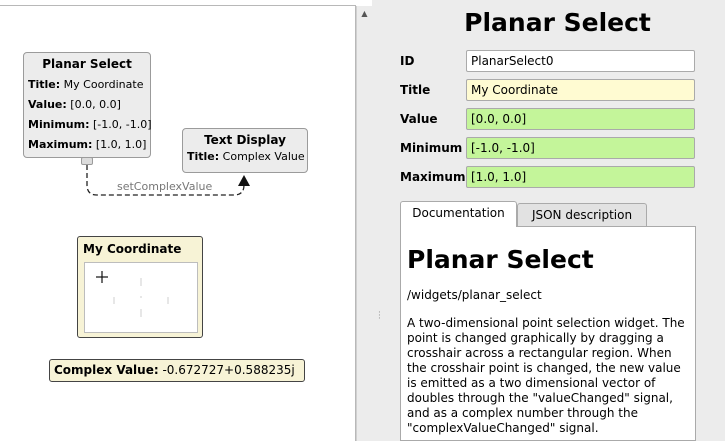  I want to click on node-row-title: Title: Complex Value, so click(246, 156).